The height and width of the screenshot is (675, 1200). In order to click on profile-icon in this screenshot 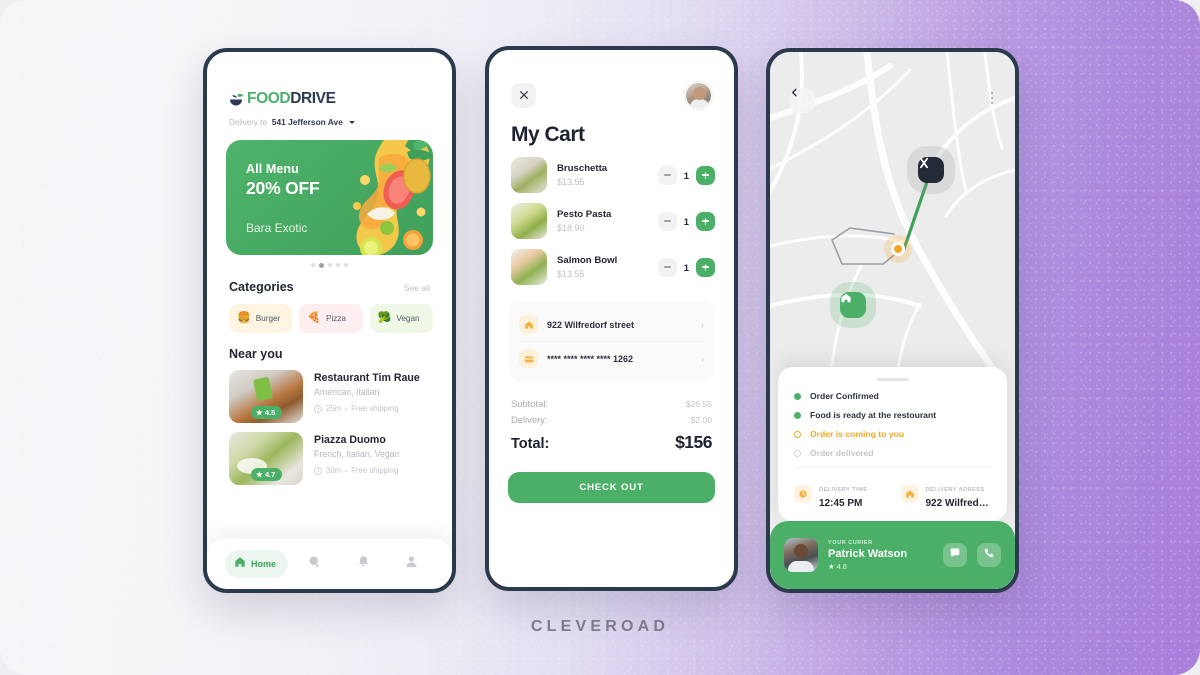, I will do `click(411, 564)`.